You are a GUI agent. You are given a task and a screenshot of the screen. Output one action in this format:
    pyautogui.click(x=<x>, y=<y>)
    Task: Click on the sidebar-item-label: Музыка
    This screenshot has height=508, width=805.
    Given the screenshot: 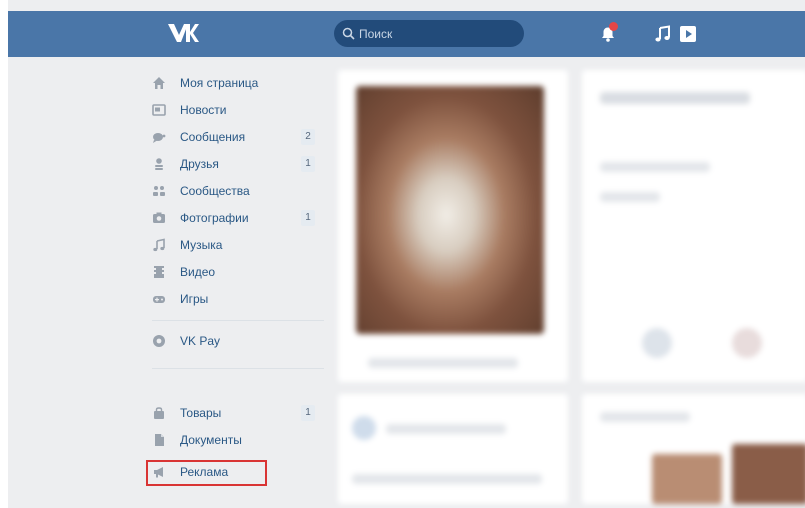 What is the action you would take?
    pyautogui.click(x=201, y=245)
    